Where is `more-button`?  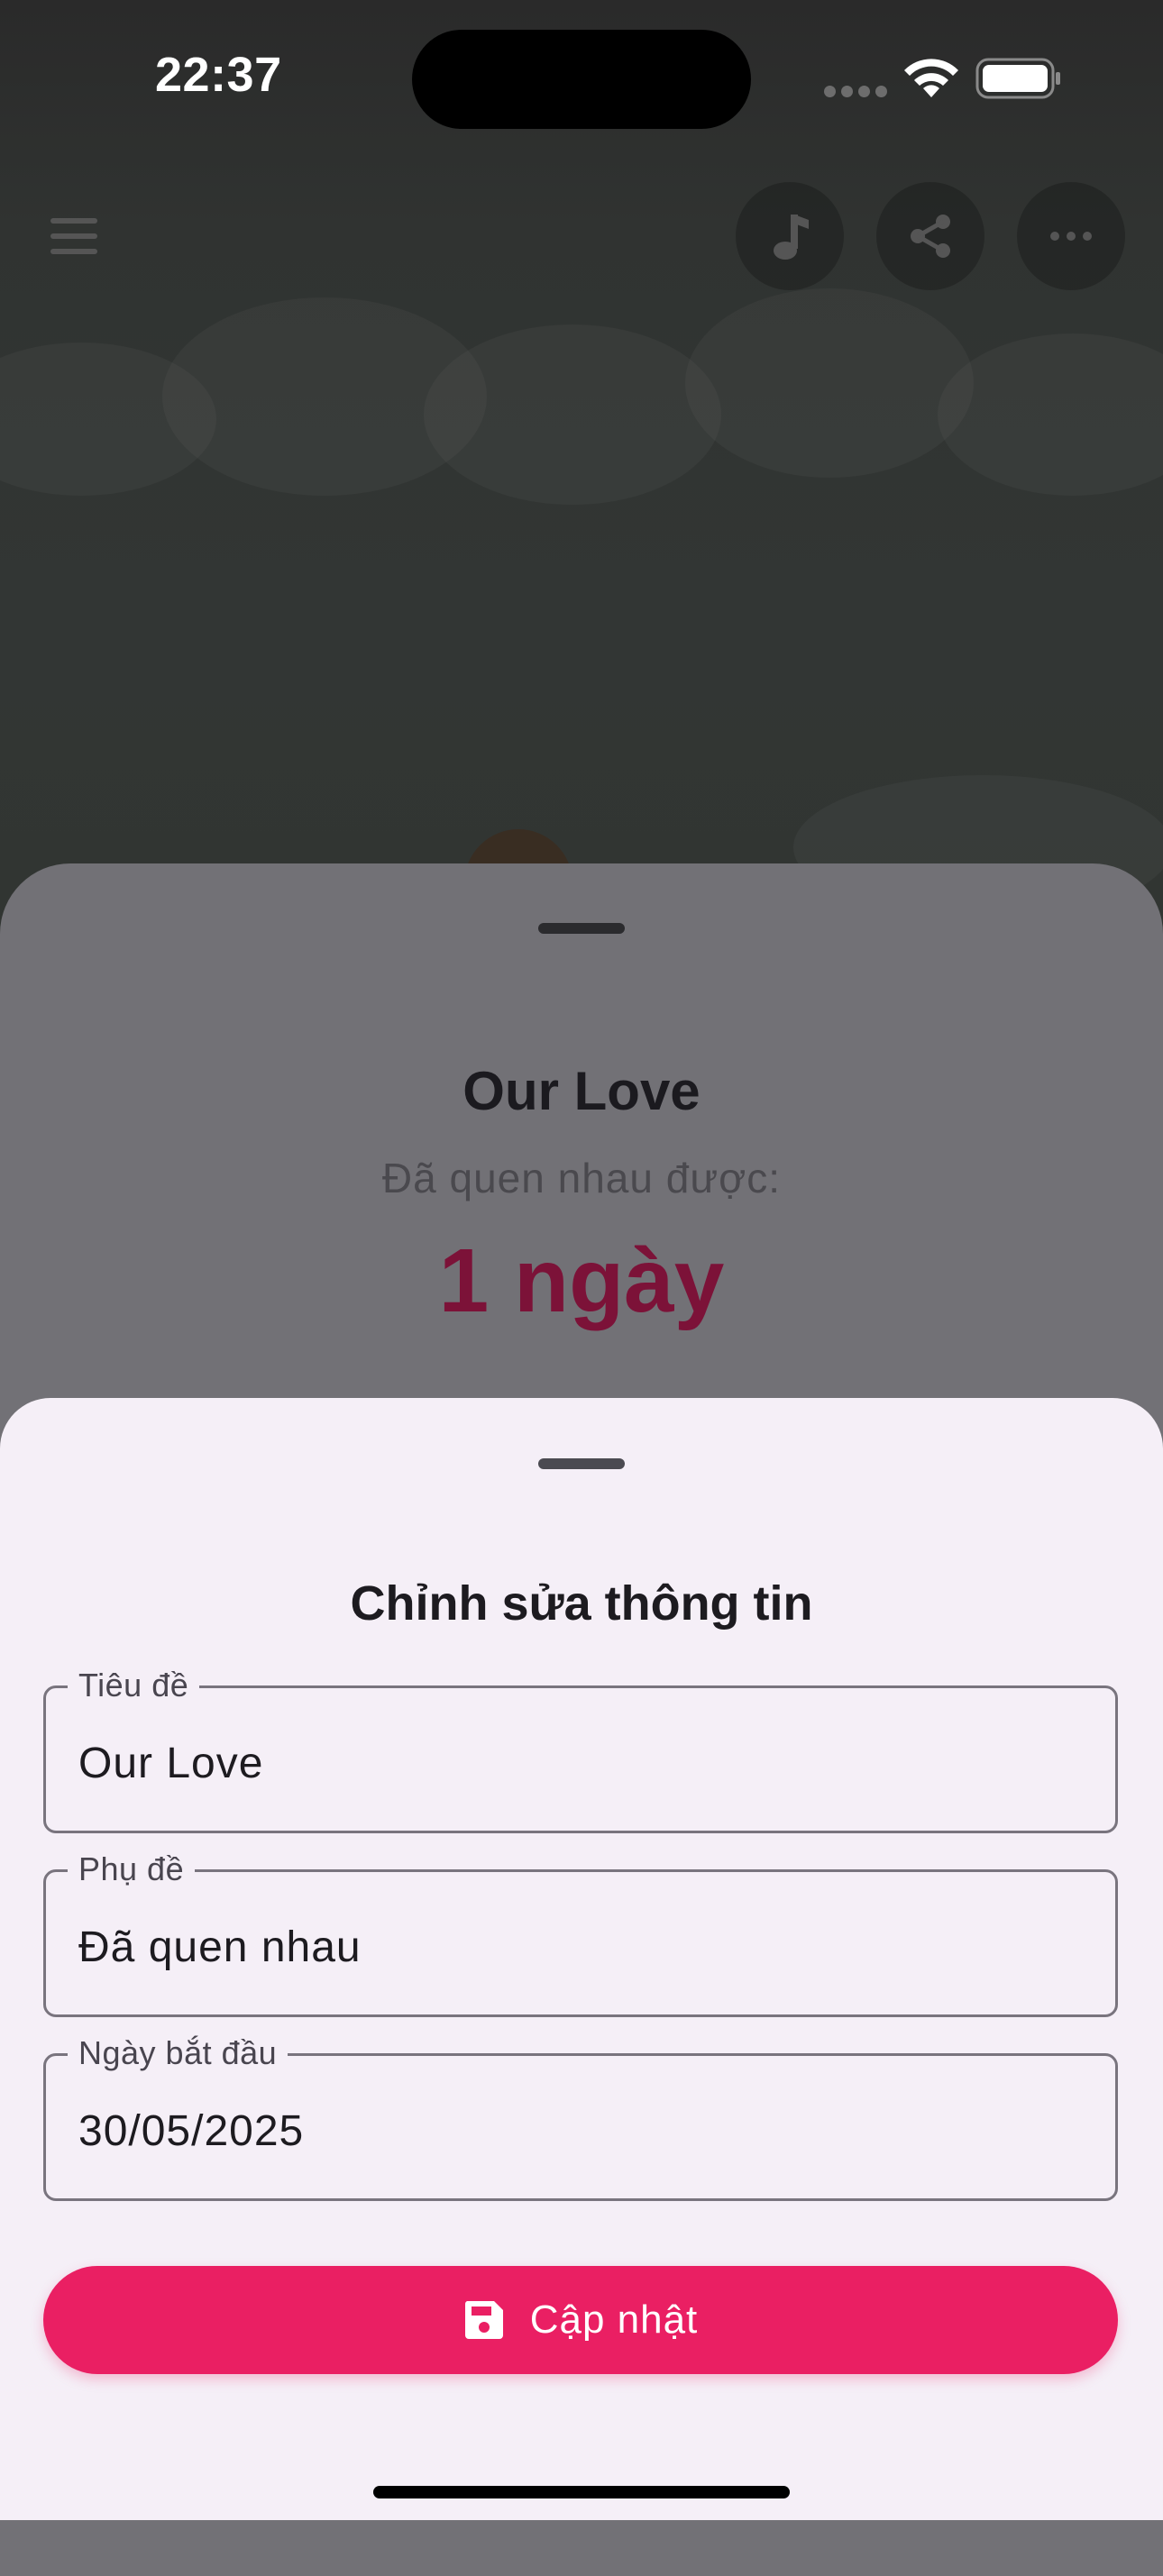
more-button is located at coordinates (1071, 236).